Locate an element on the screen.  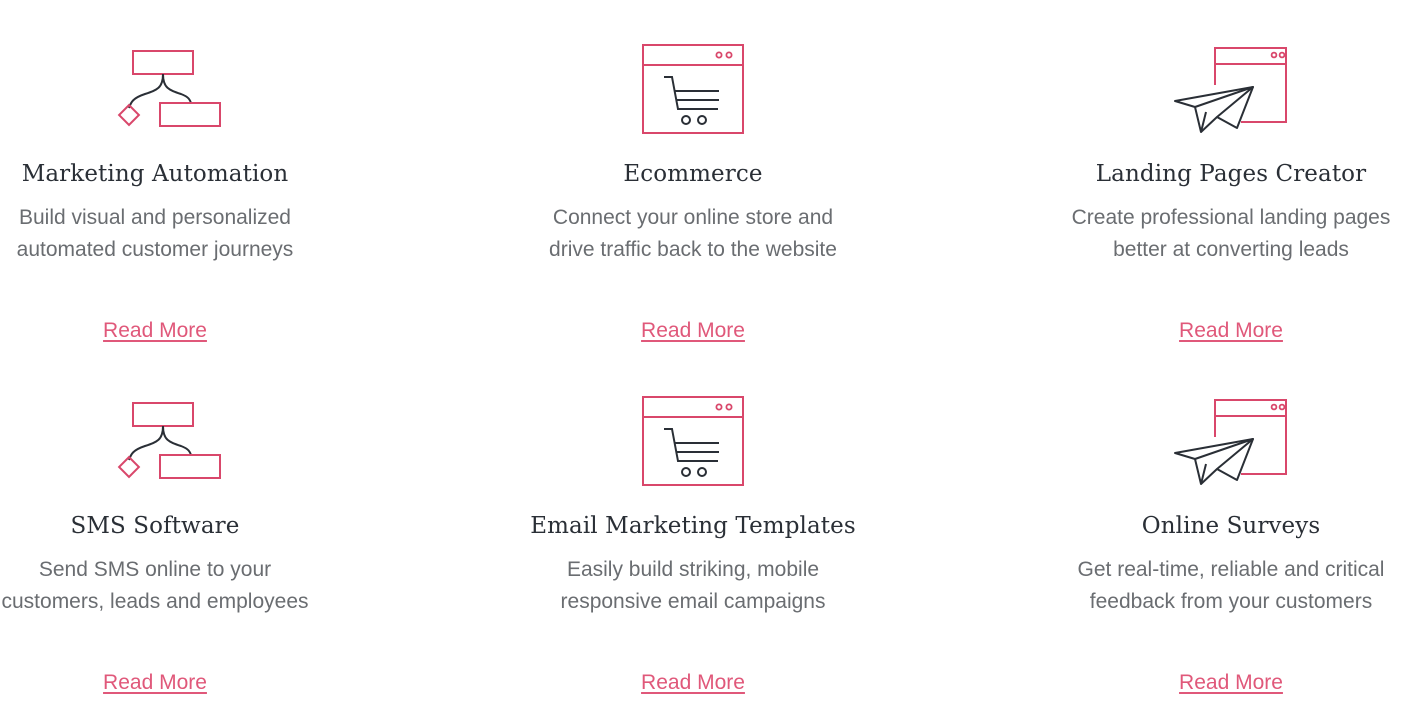
description-line: Build visual and personalized is located at coordinates (154, 217).